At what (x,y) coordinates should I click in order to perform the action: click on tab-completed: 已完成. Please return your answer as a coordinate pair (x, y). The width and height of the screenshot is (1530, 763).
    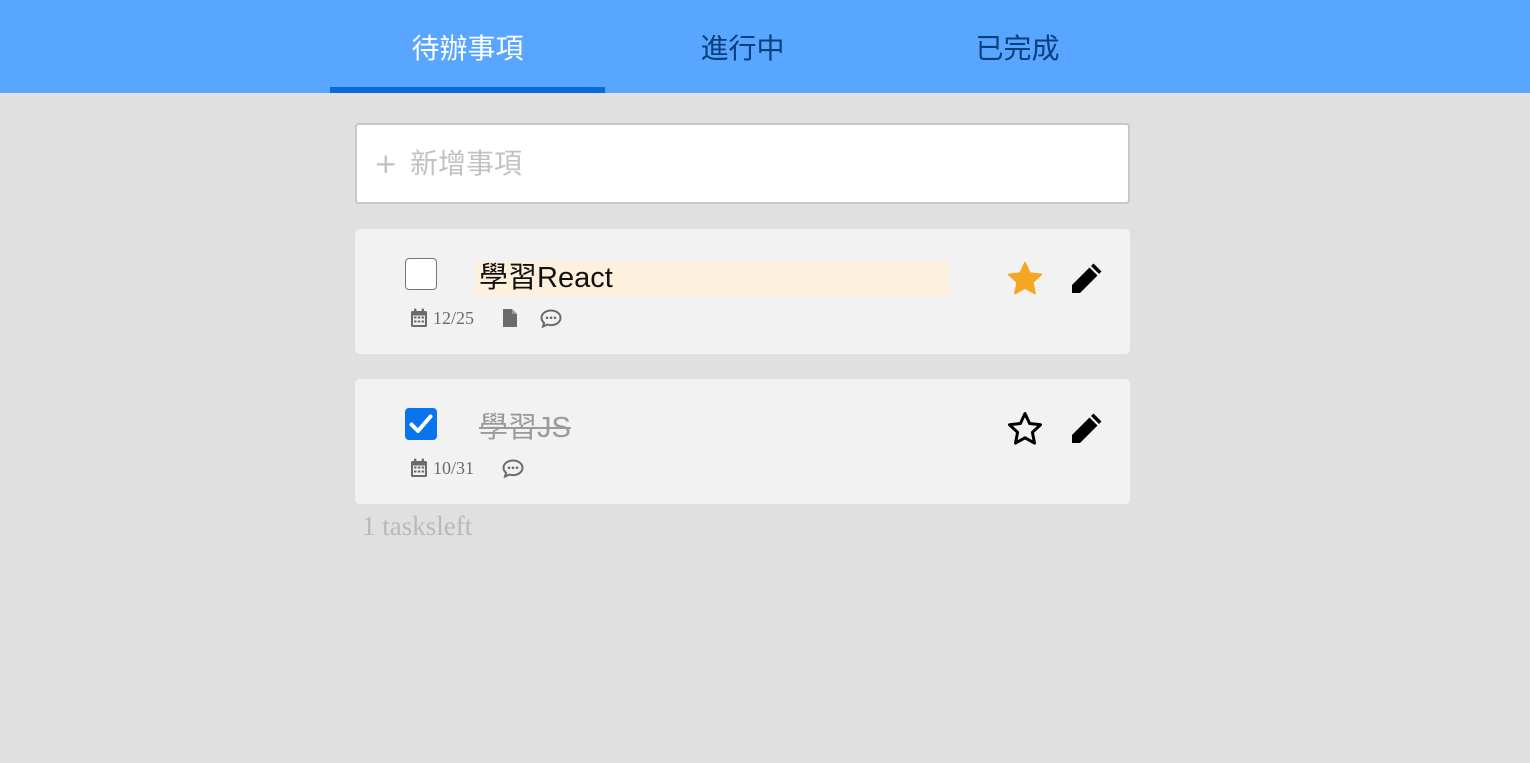
    Looking at the image, I should click on (1017, 46).